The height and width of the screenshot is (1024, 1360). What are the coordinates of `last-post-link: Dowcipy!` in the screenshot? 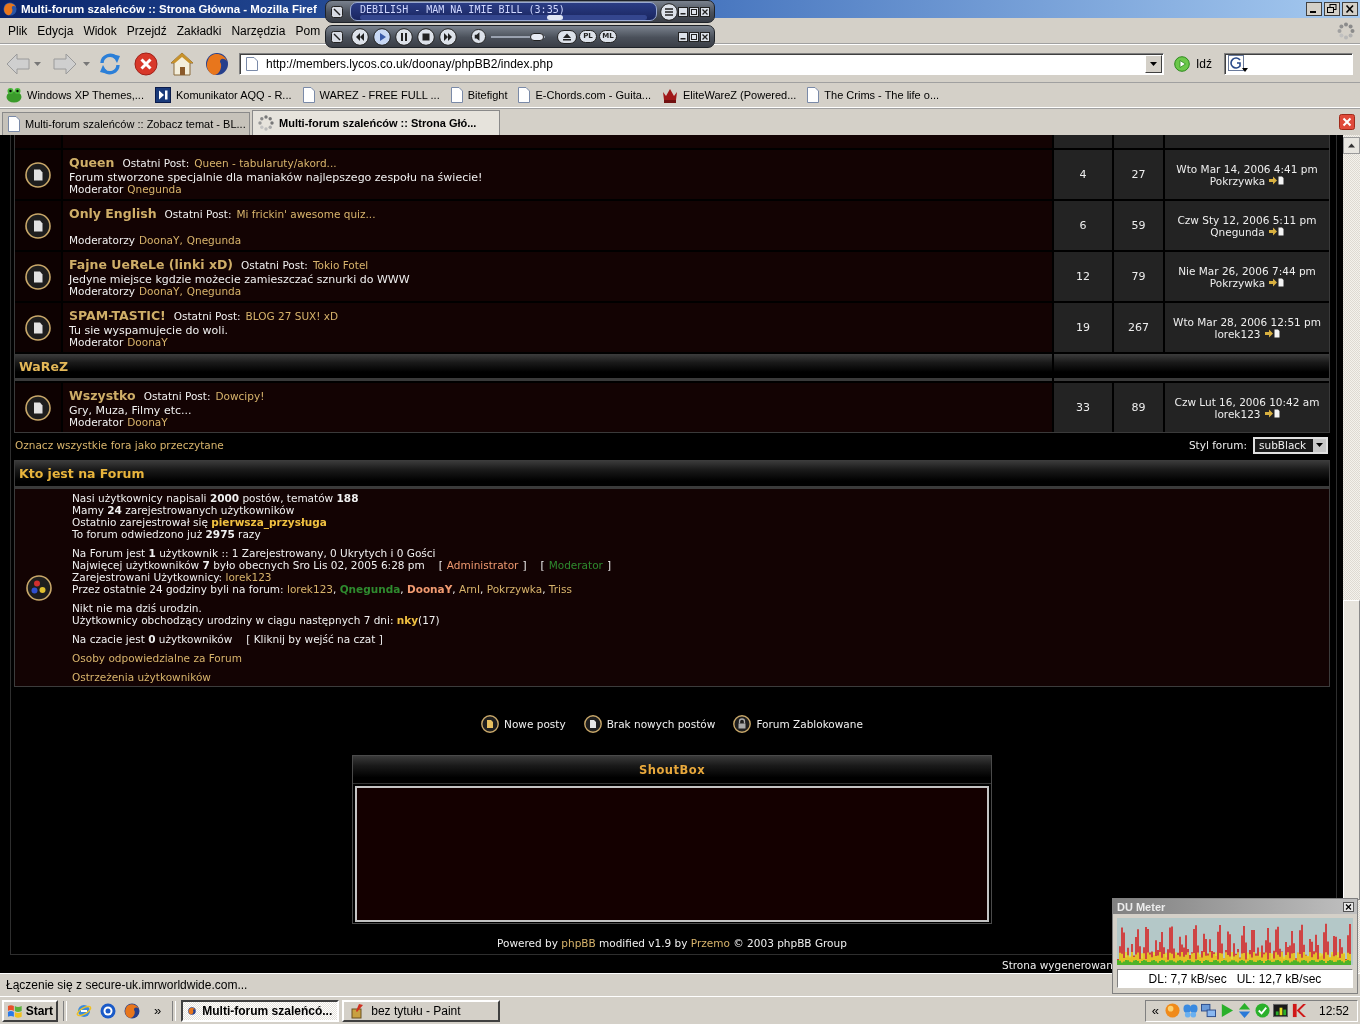 It's located at (240, 396).